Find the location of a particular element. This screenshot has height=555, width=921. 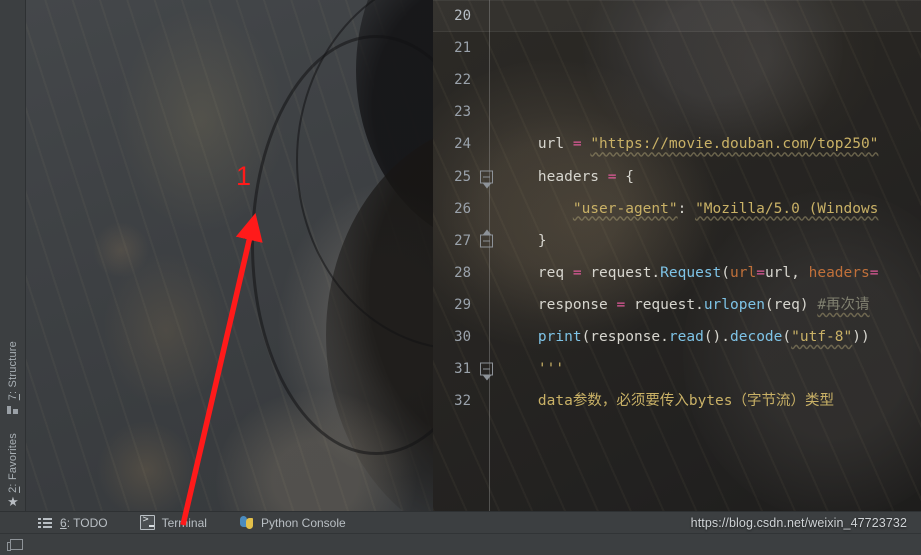

code-token: Request is located at coordinates (691, 272).